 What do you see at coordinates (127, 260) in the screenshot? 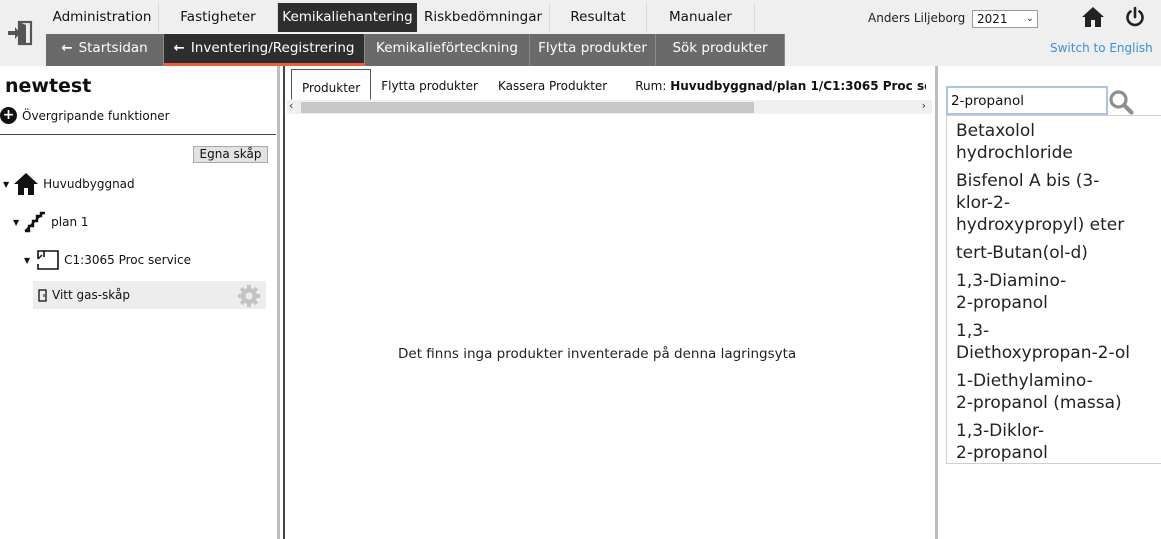
I see `tree-item-label: C1:3065 Proc service` at bounding box center [127, 260].